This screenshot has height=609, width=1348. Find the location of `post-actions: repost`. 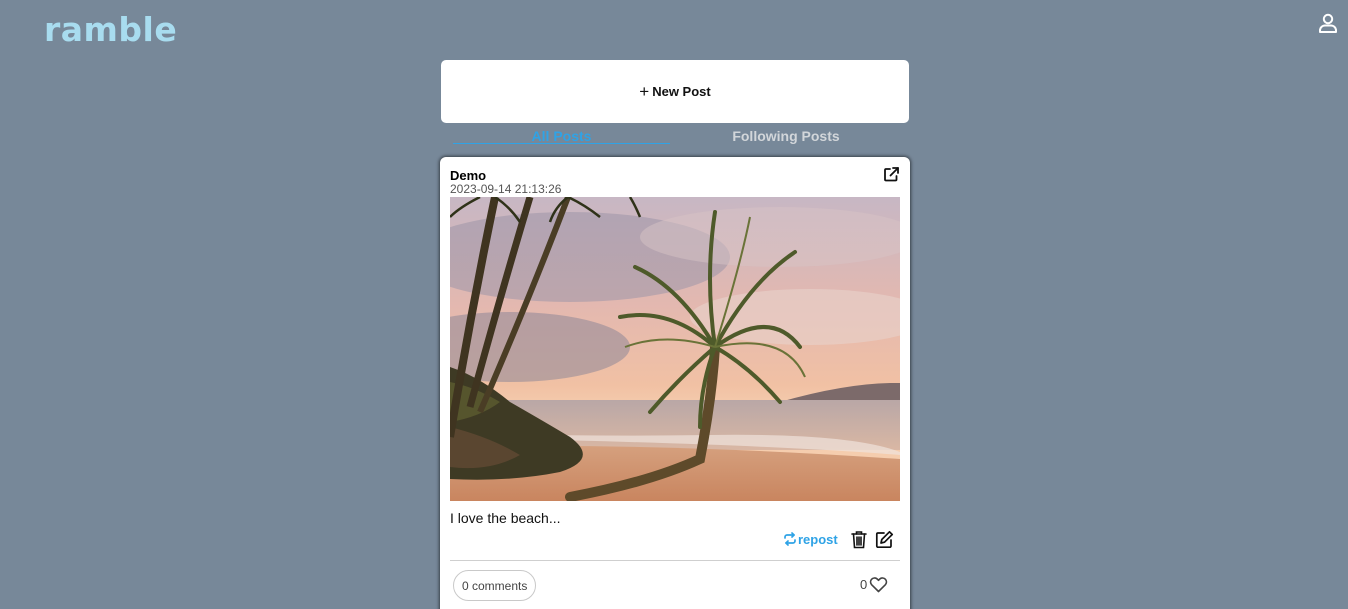

post-actions: repost is located at coordinates (838, 539).